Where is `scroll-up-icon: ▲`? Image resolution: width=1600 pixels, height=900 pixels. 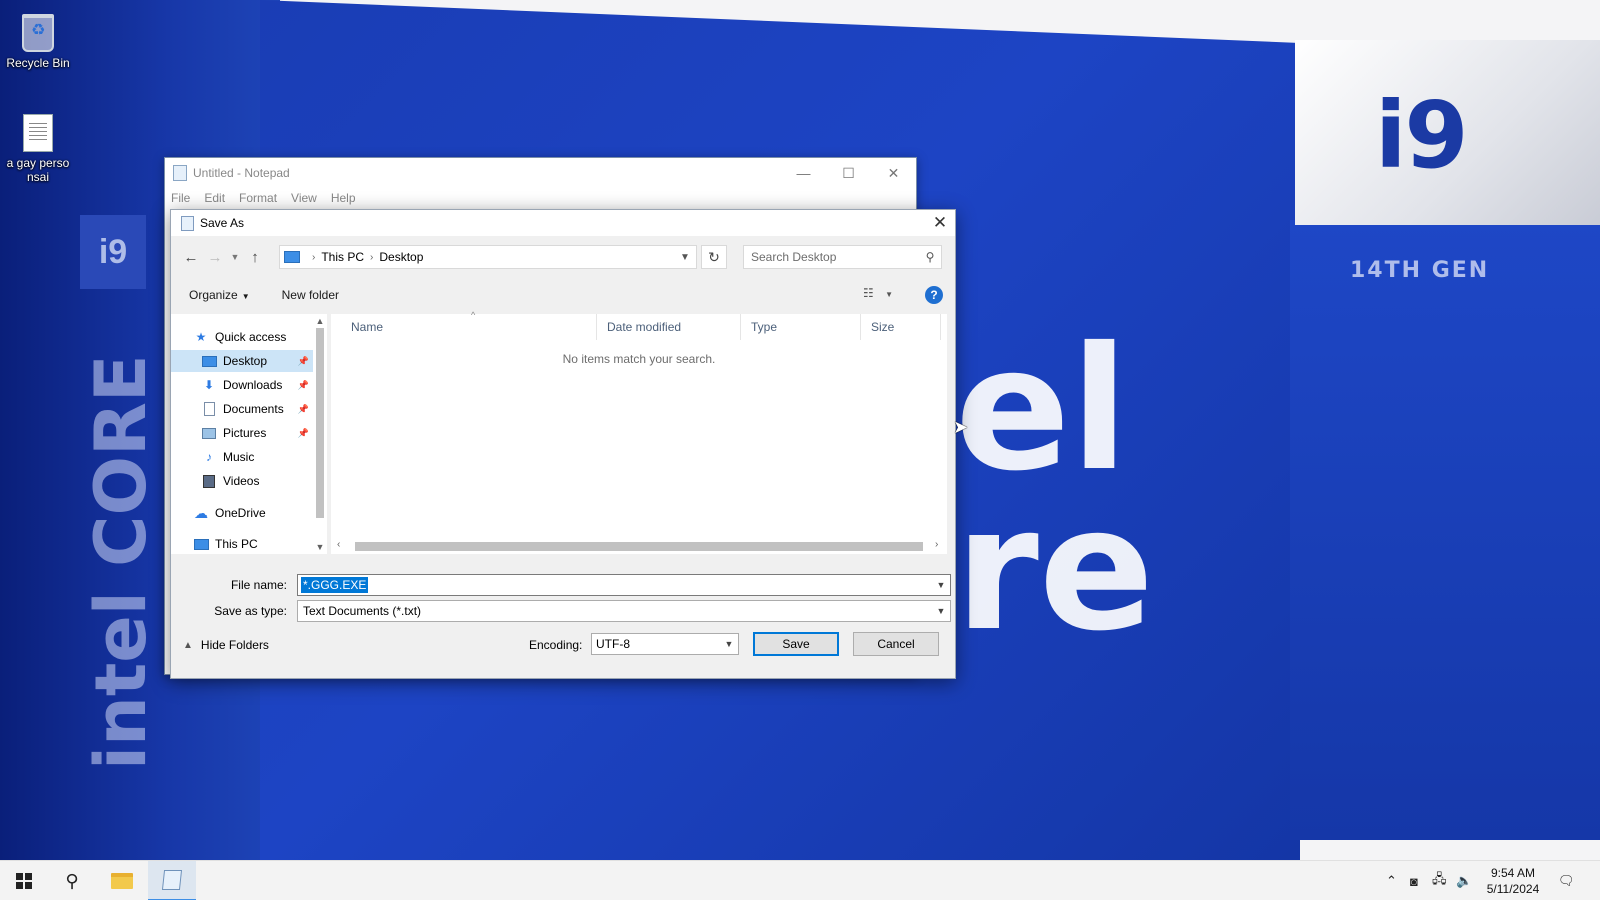
scroll-up-icon: ▲ is located at coordinates (320, 321).